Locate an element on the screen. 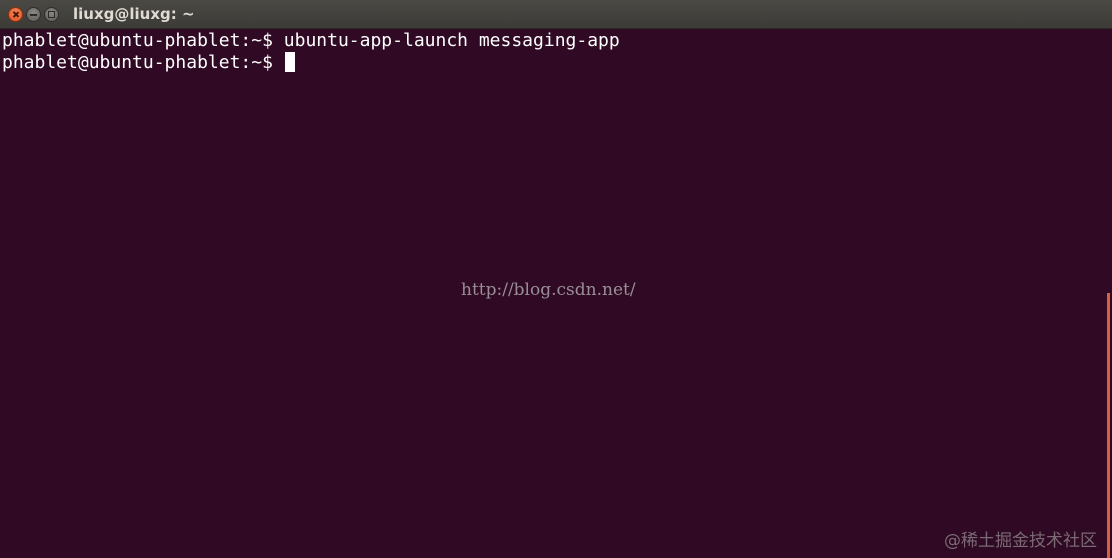 The image size is (1112, 558). minimize-icon is located at coordinates (33, 14).